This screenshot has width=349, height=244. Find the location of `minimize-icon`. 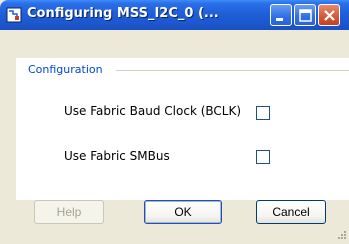

minimize-icon is located at coordinates (279, 19).